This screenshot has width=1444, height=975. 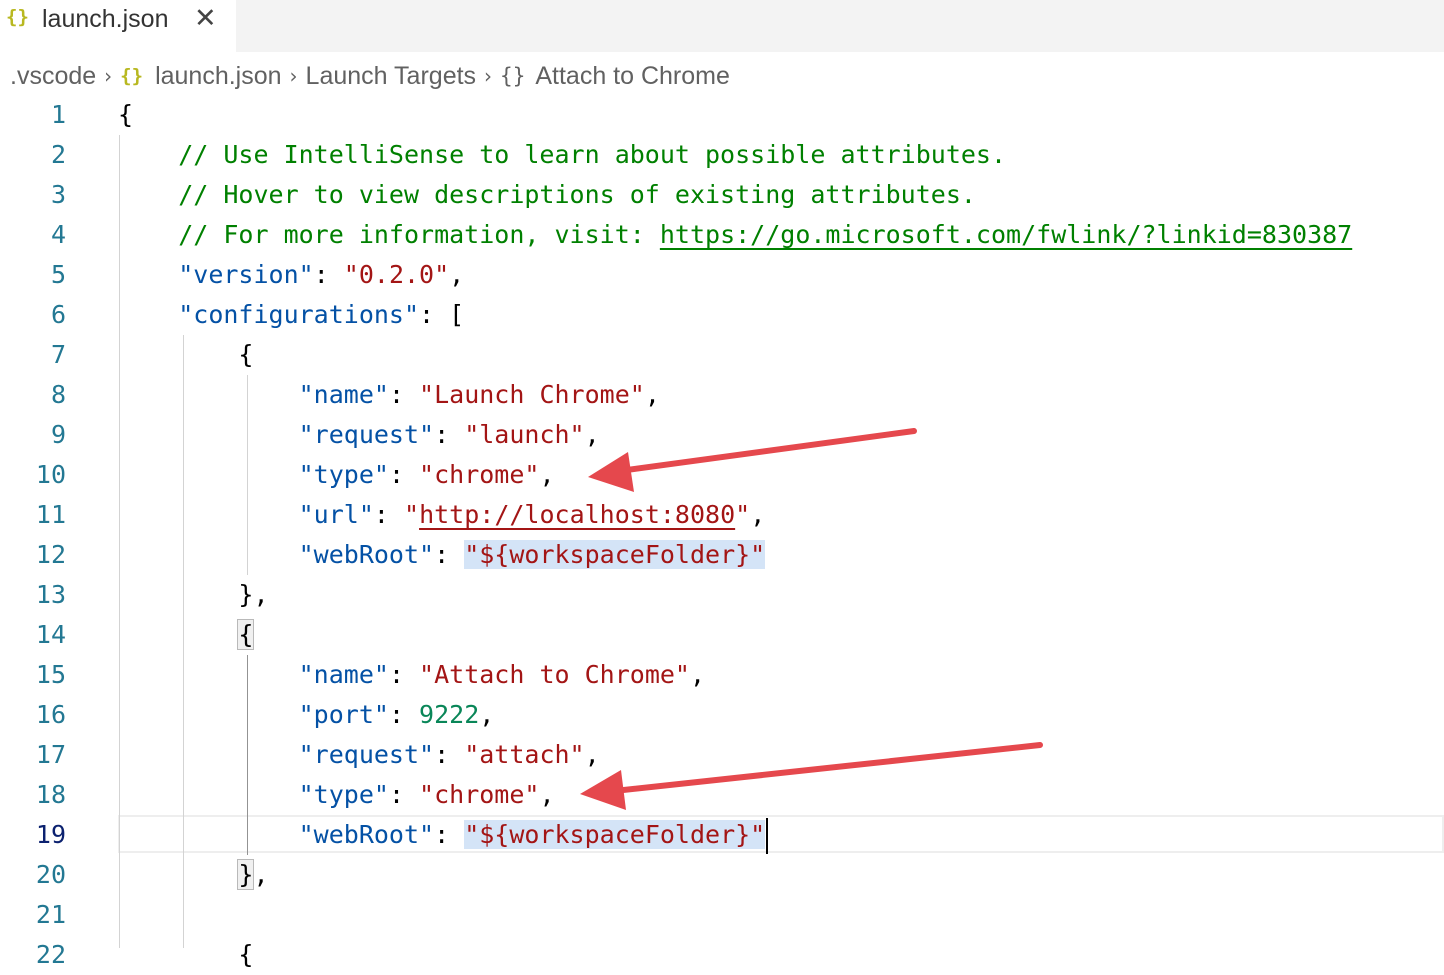 I want to click on code-line: 20 },, so click(x=722, y=875).